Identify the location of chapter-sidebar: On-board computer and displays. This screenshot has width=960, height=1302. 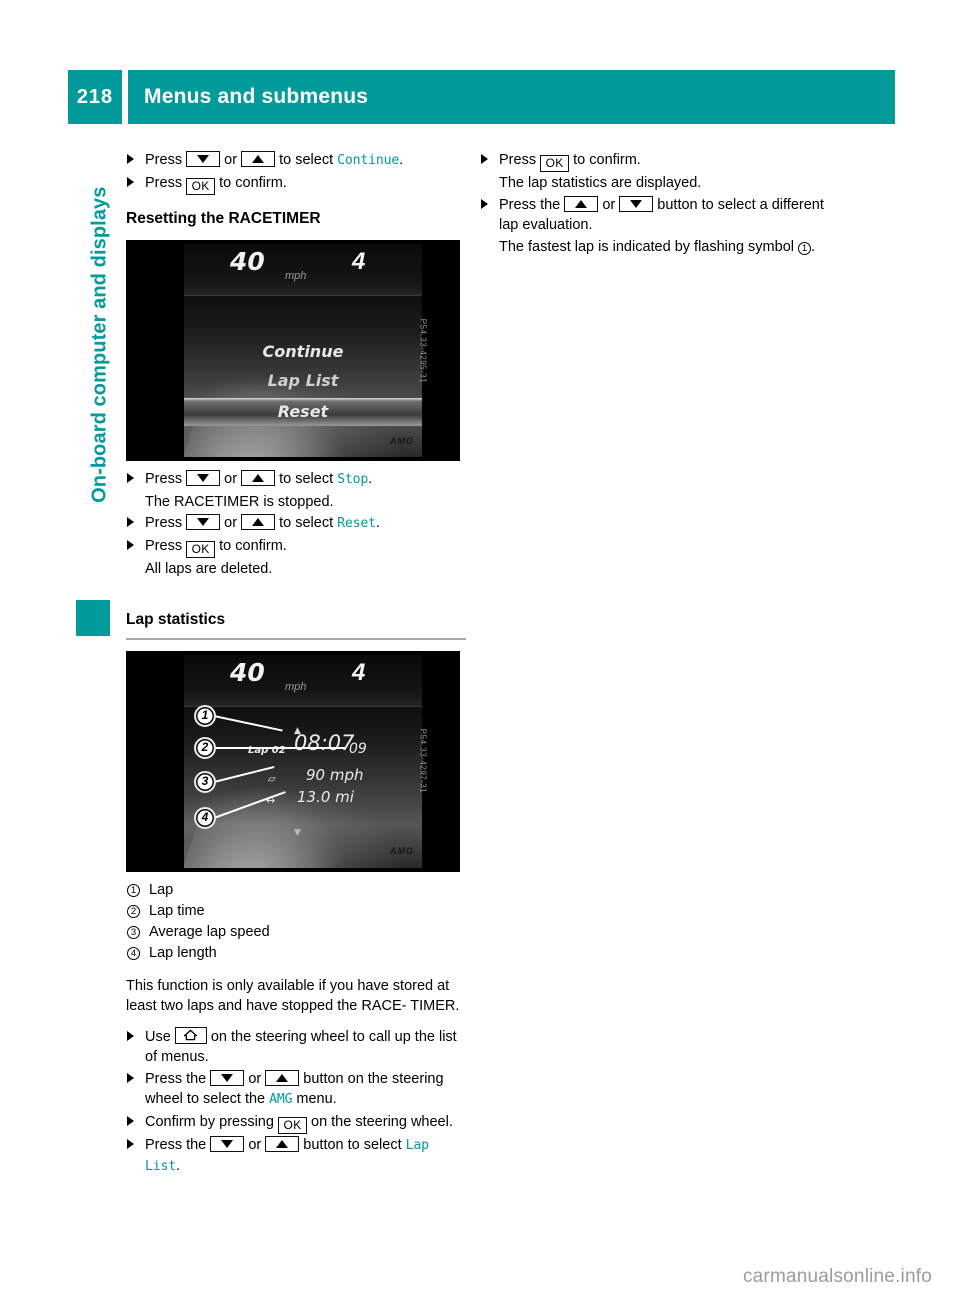
(91, 423).